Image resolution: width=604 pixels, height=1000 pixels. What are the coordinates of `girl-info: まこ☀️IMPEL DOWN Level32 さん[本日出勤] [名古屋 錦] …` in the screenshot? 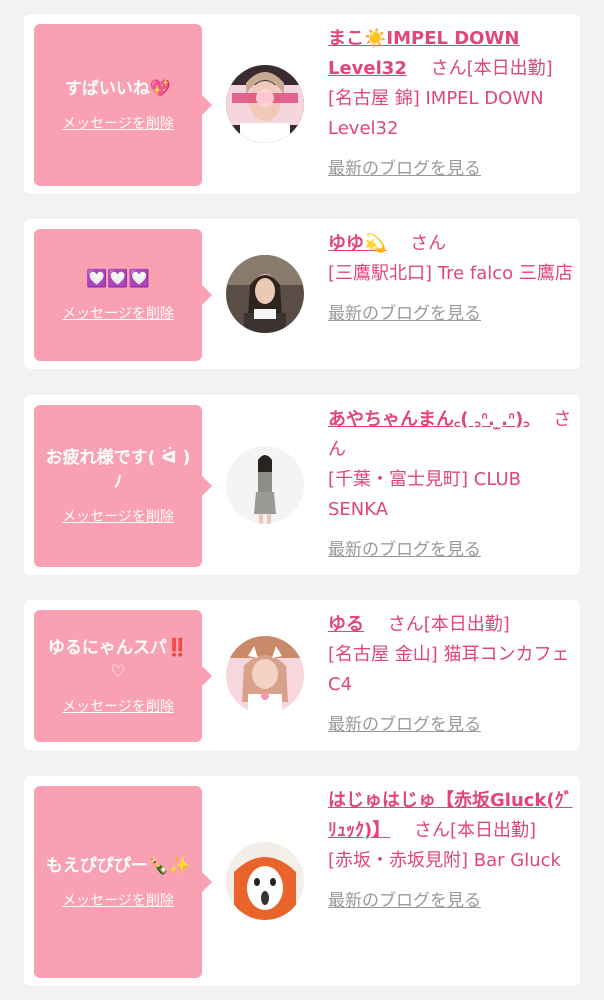 It's located at (451, 104).